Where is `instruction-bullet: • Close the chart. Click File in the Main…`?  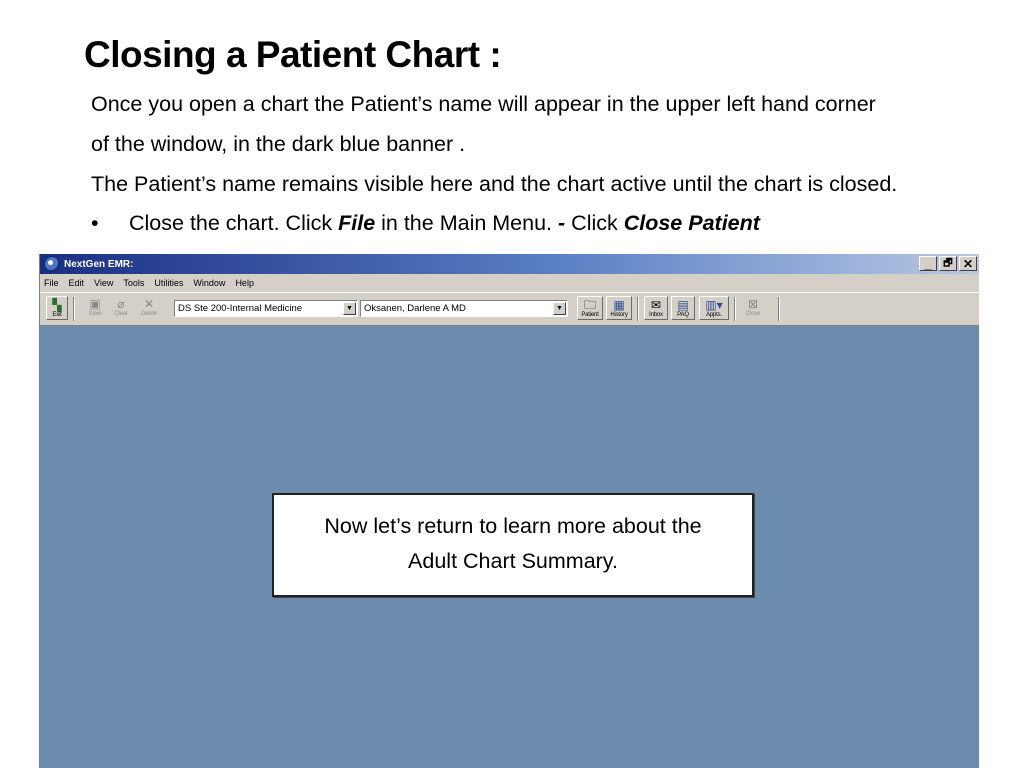 instruction-bullet: • Close the chart. Click File in the Main… is located at coordinates (425, 223).